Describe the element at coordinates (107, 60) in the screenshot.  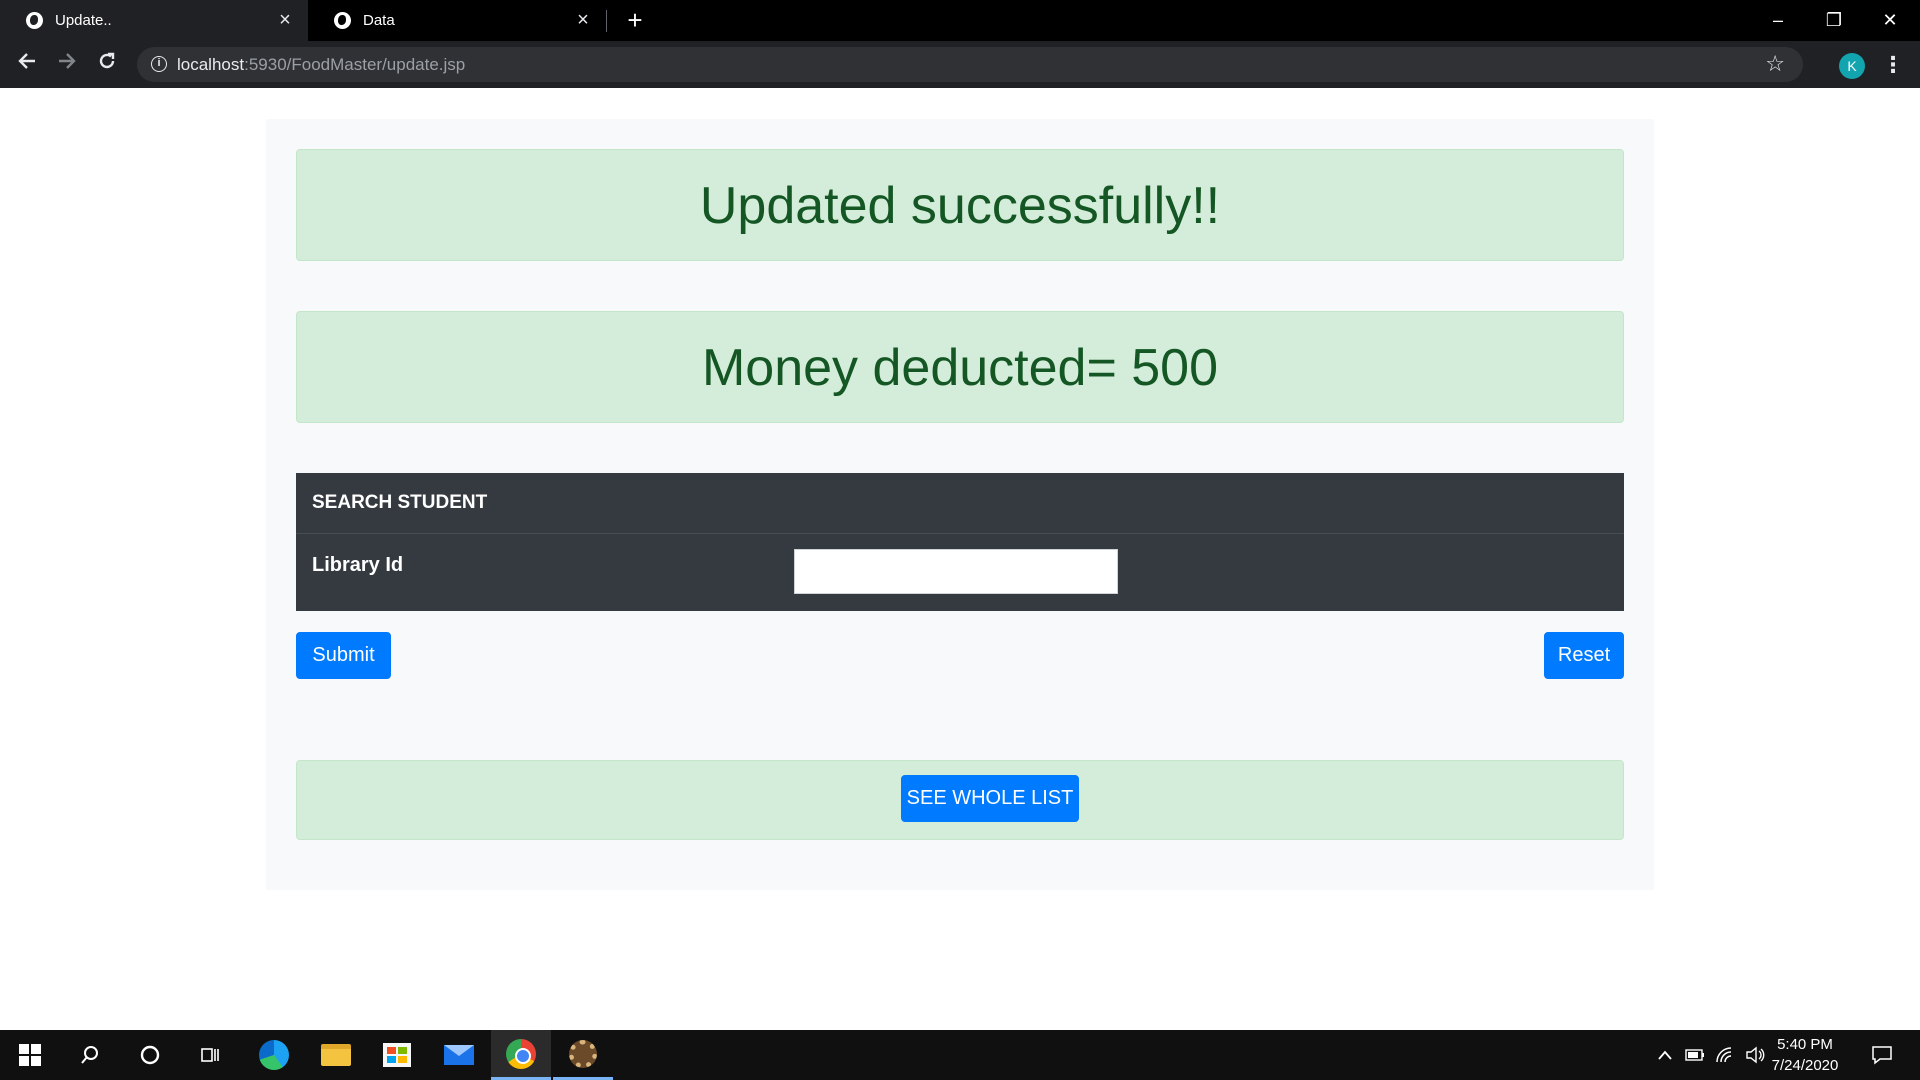
I see `reload-icon` at that location.